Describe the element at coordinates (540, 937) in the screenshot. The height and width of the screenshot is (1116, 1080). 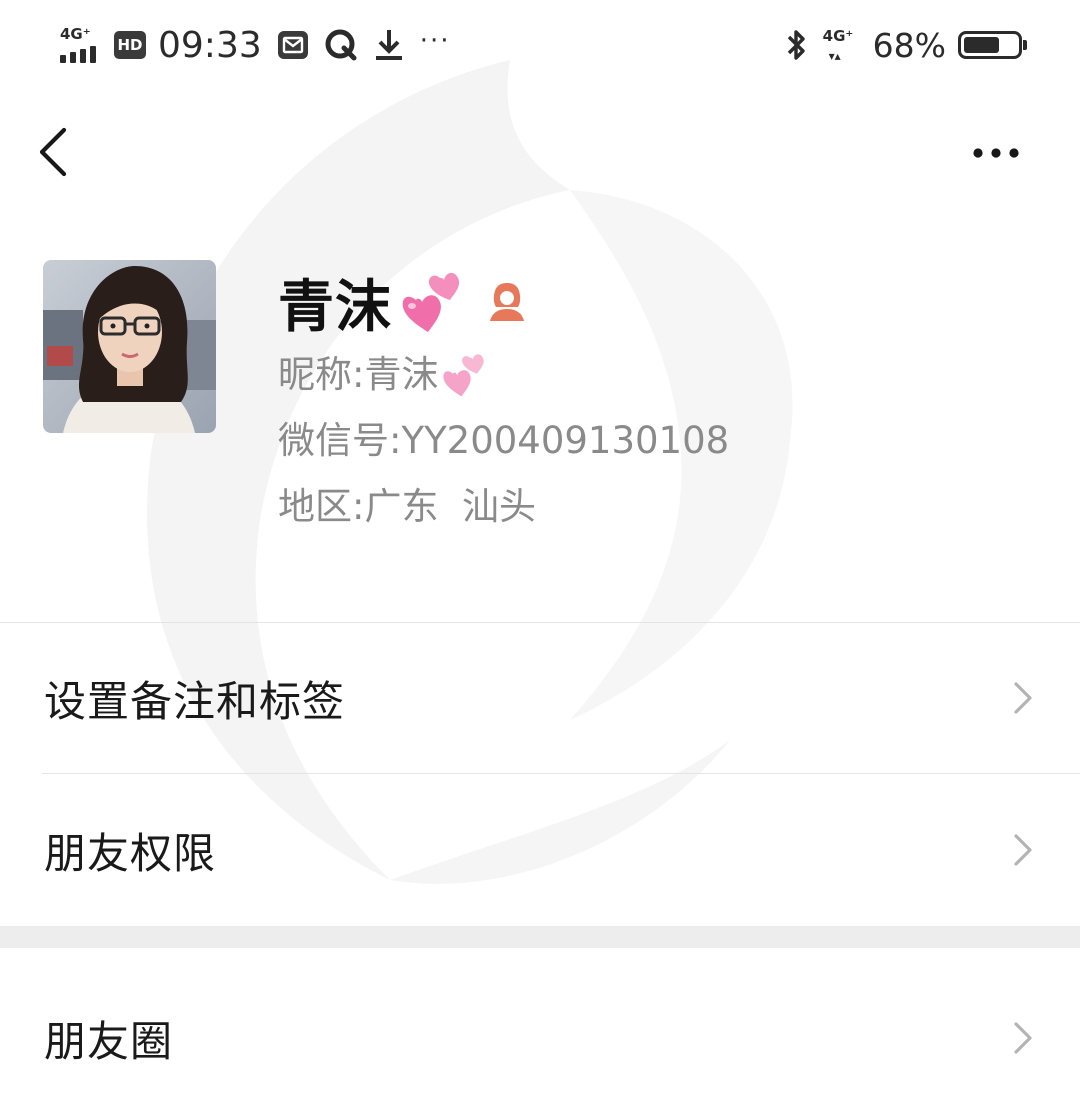
I see `section-gap` at that location.